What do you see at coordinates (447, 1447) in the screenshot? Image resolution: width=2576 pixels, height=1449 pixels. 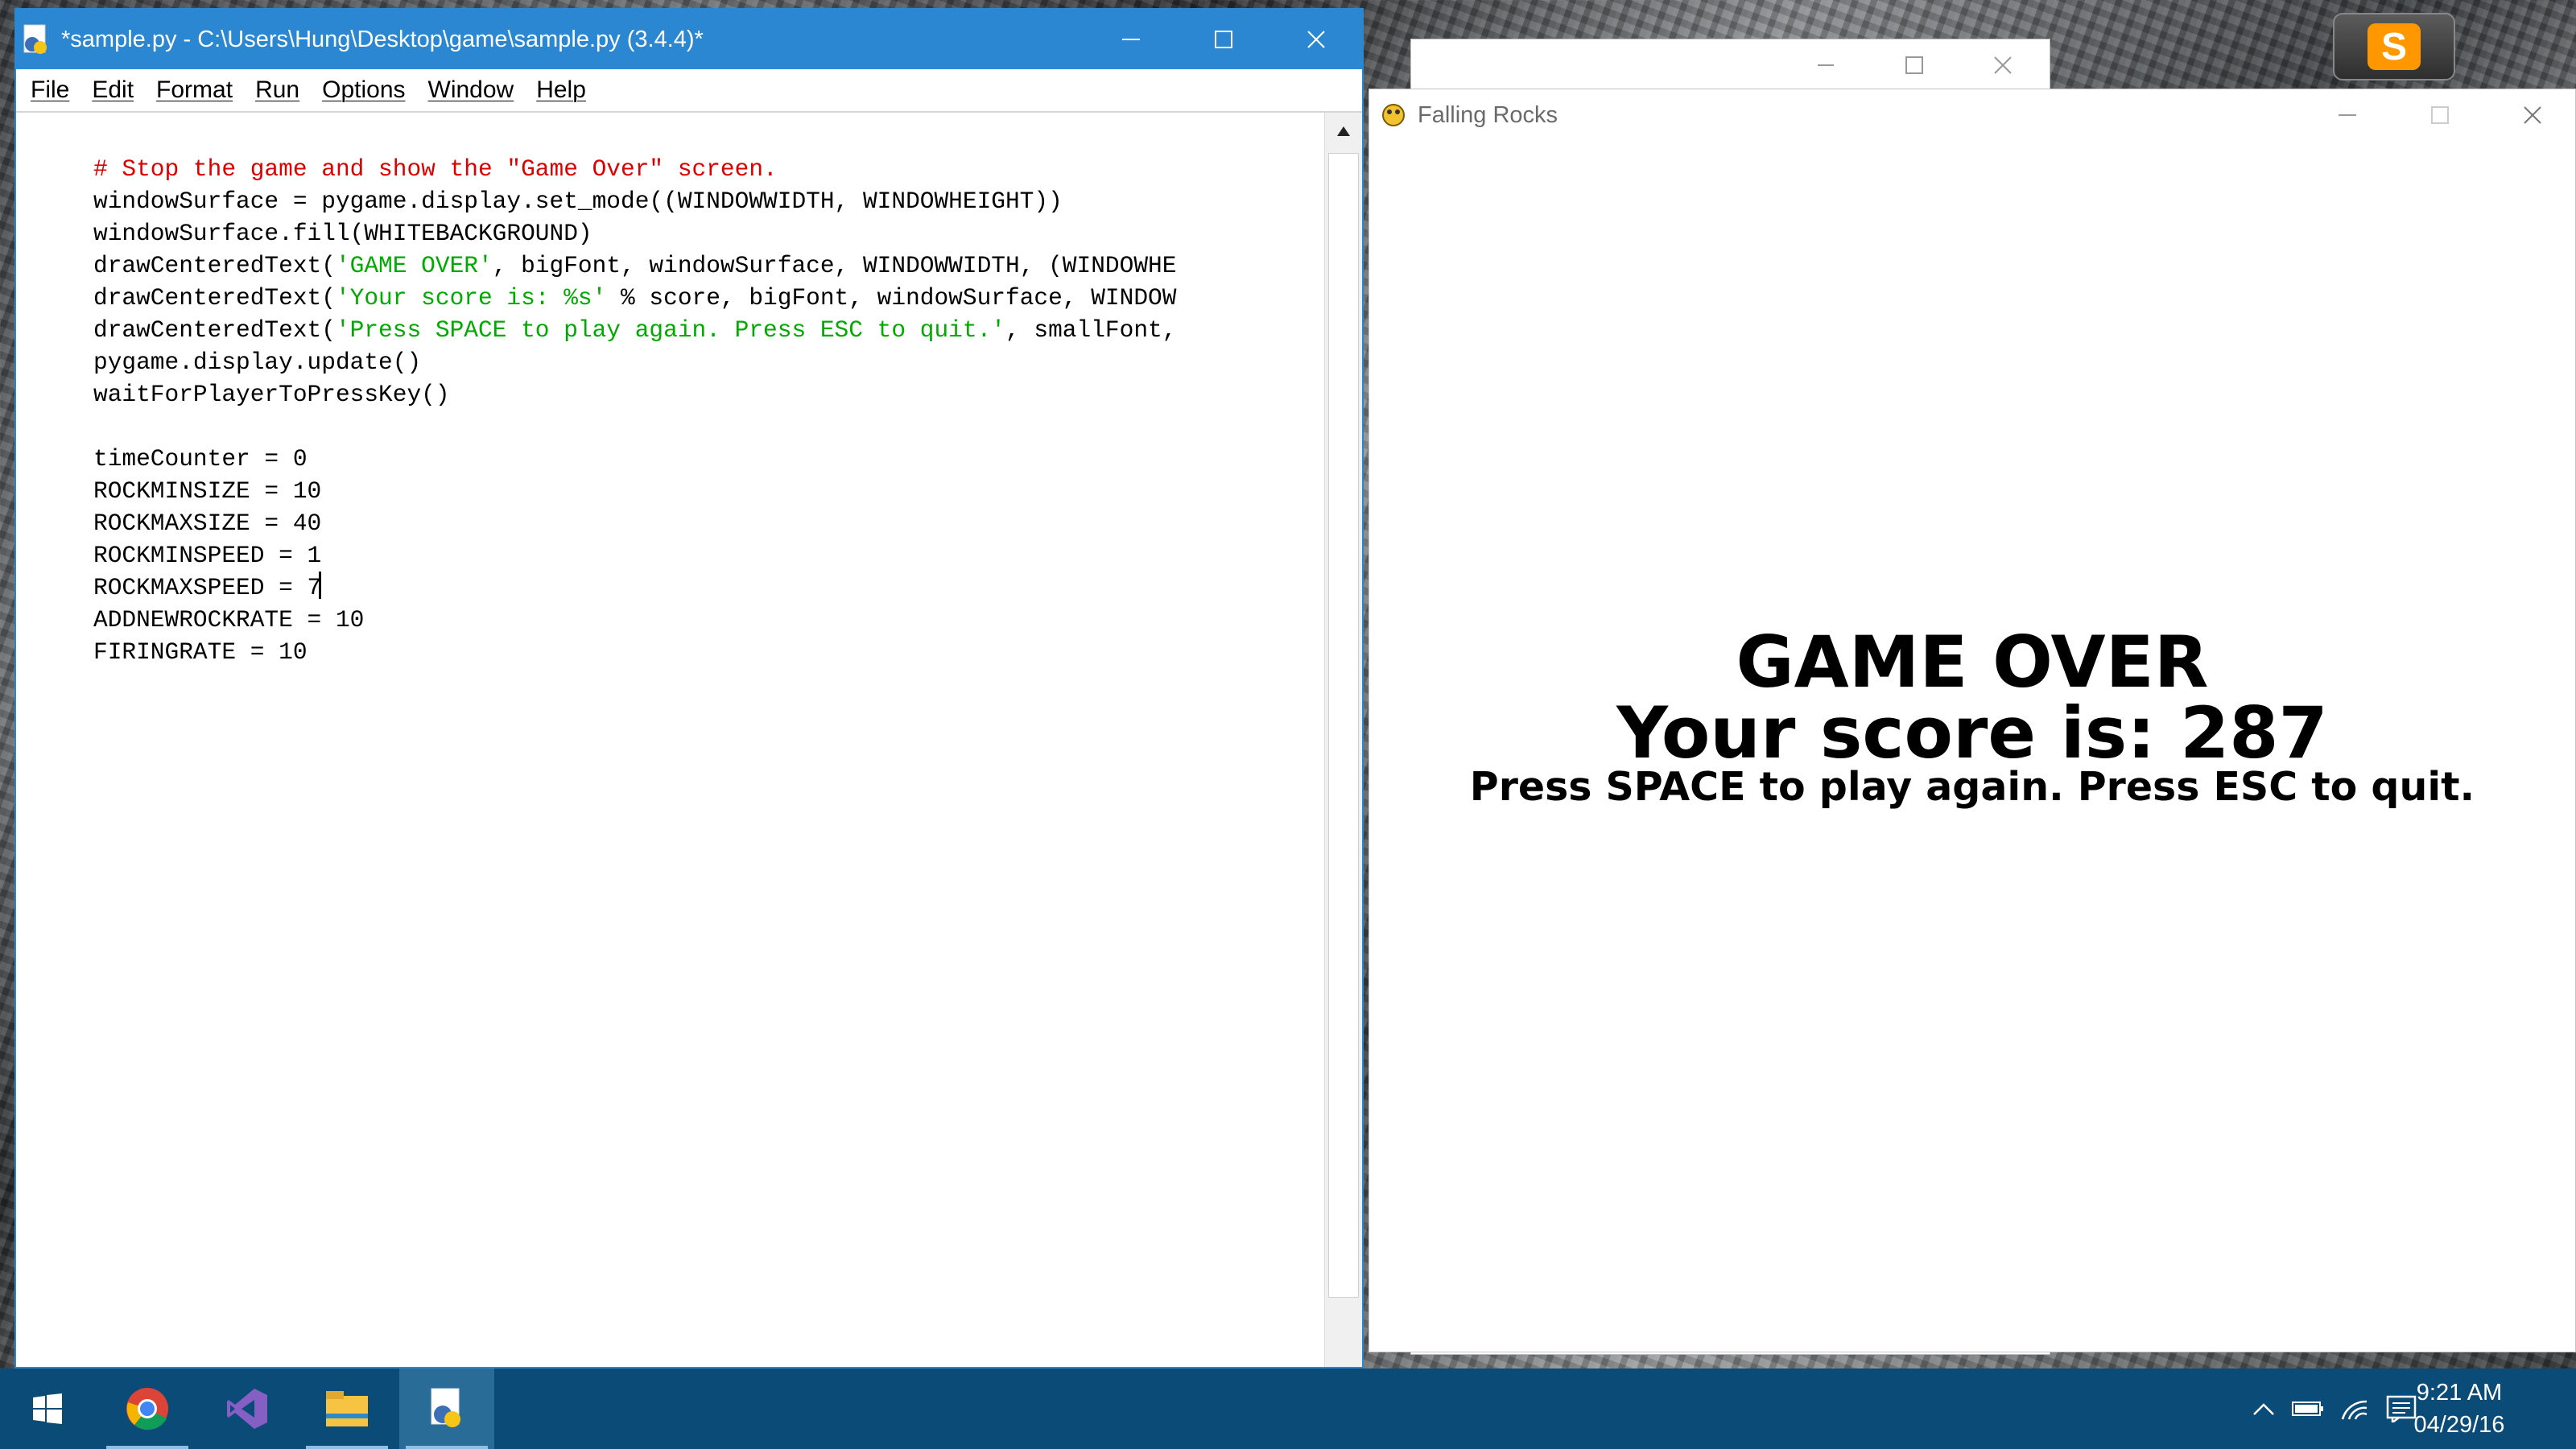 I see `idle-running-indicator` at bounding box center [447, 1447].